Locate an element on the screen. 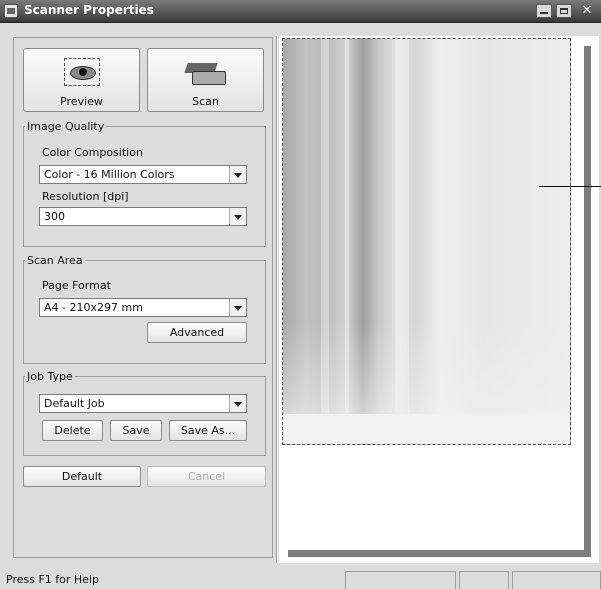 This screenshot has width=601, height=589. color-composition-value: Color - 16 Million Colors is located at coordinates (109, 174).